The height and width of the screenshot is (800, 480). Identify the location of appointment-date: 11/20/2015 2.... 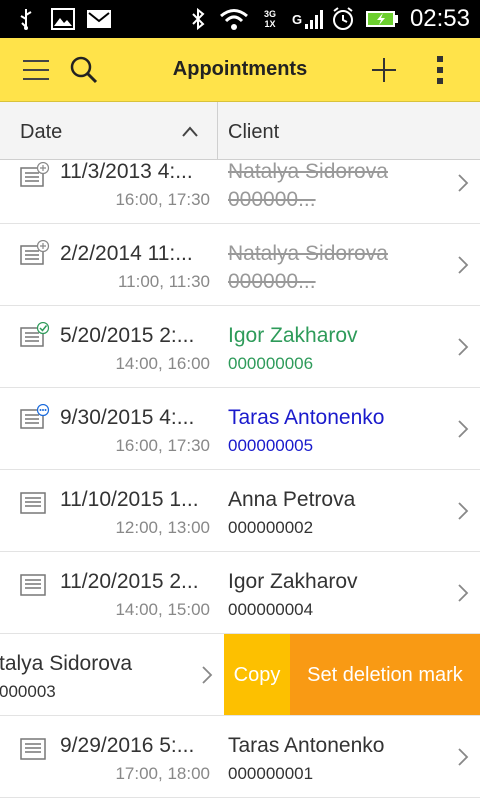
(129, 581).